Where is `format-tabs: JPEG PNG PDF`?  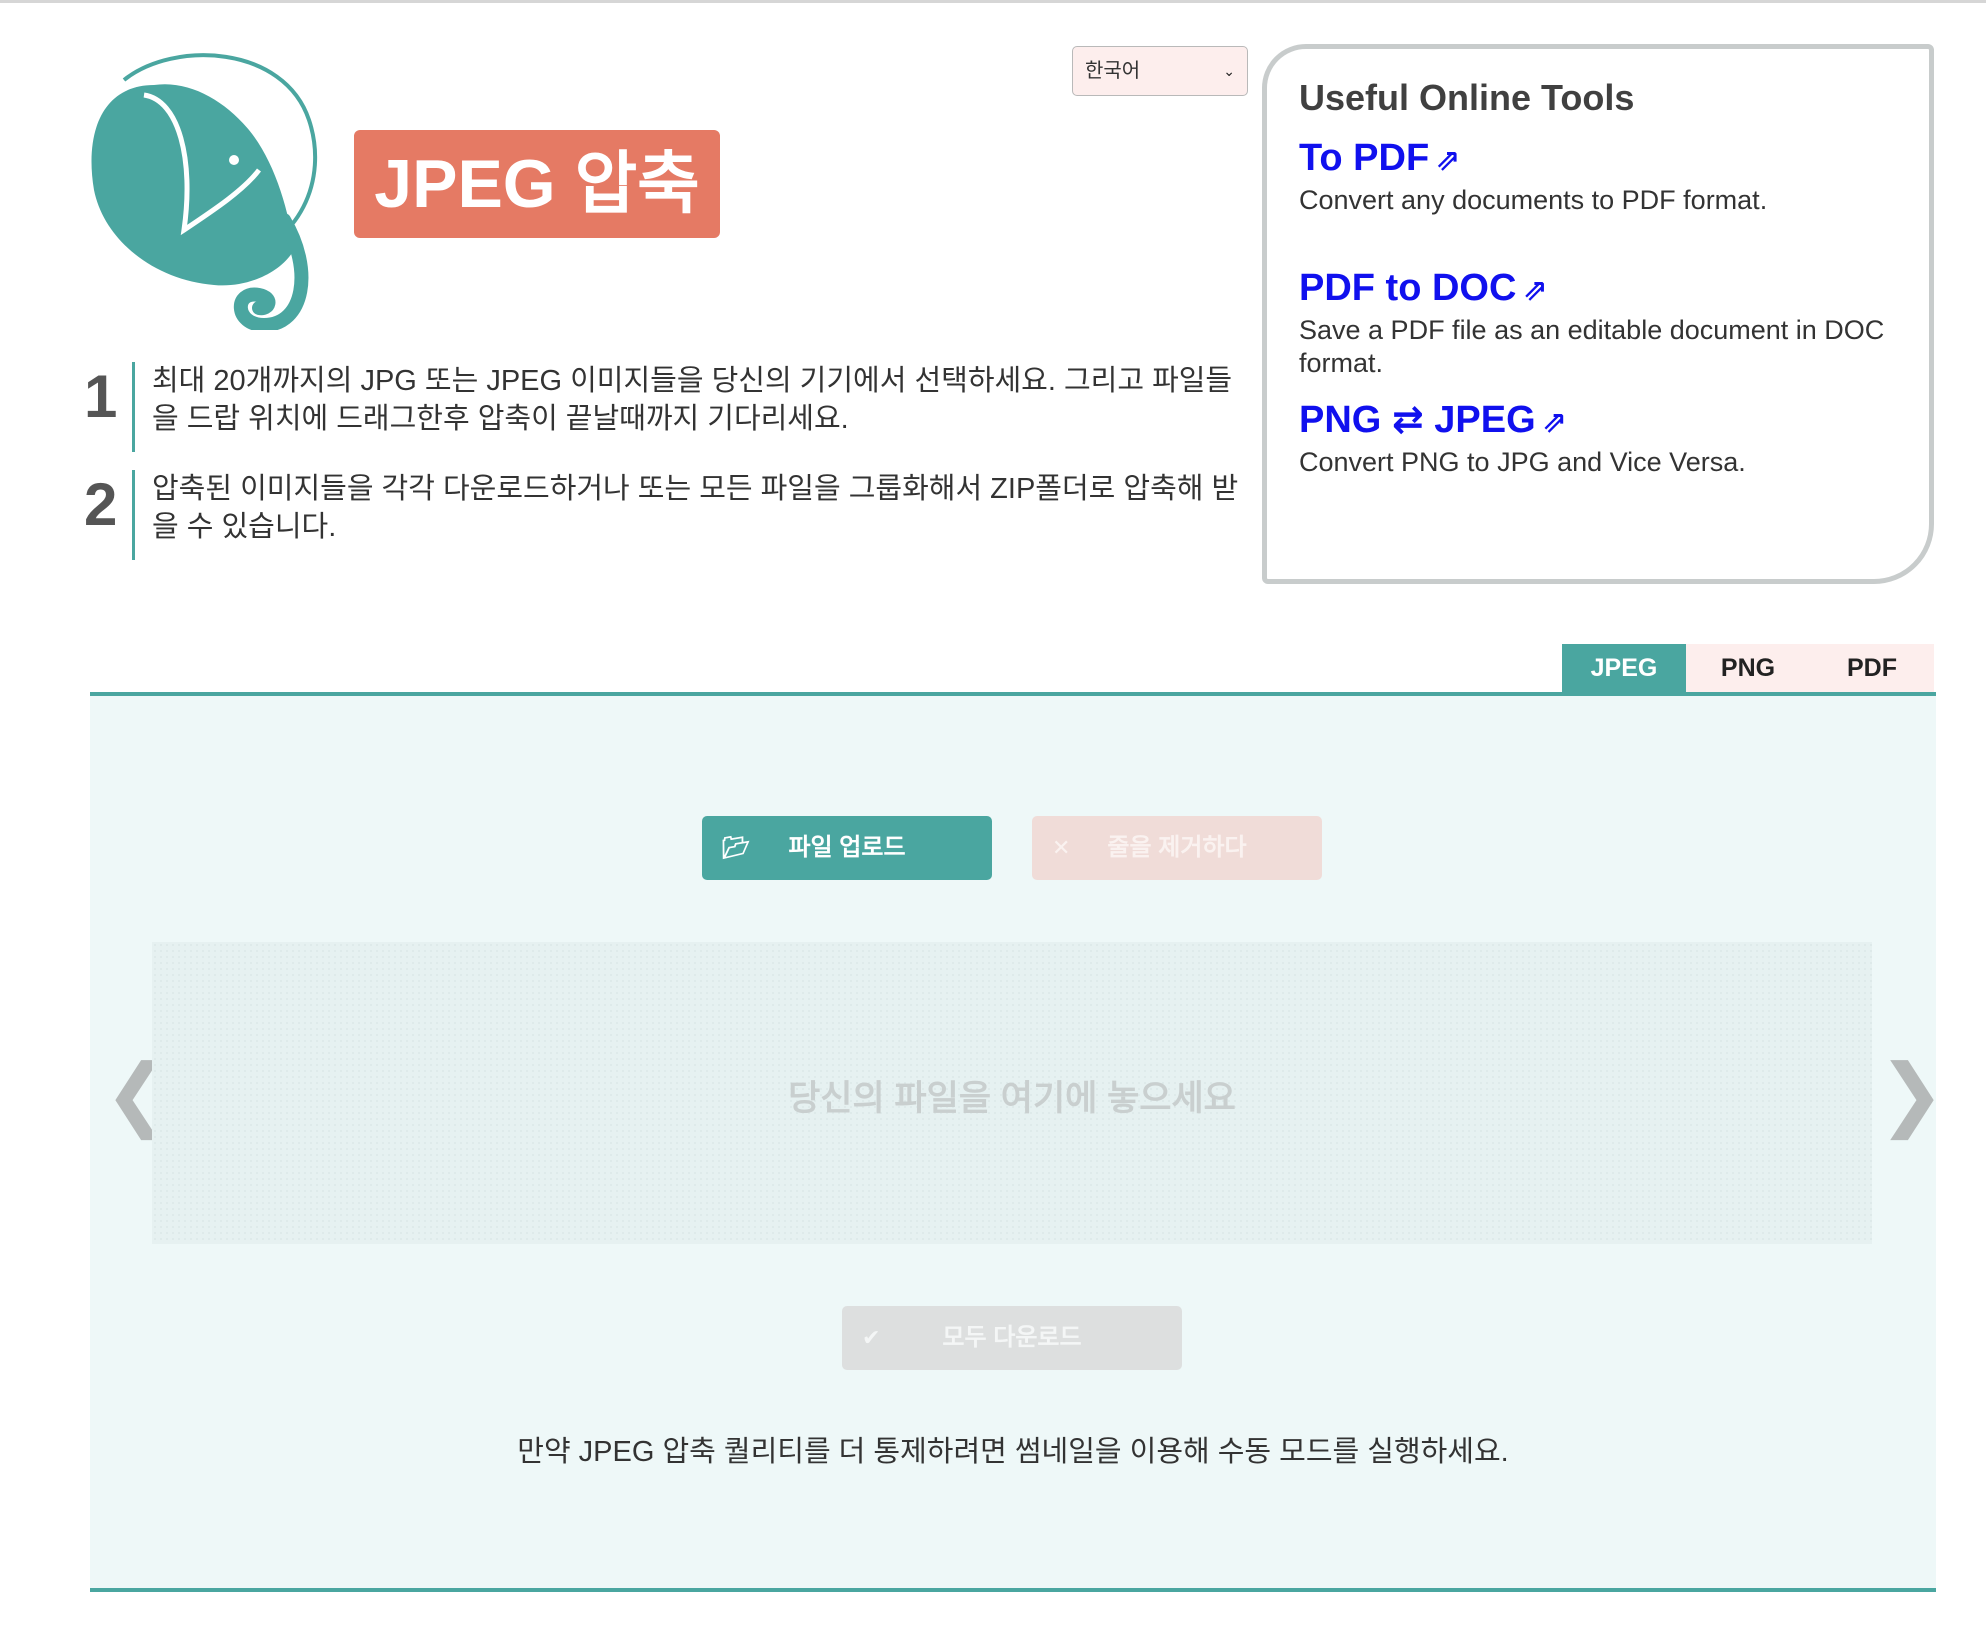
format-tabs: JPEG PNG PDF is located at coordinates (1748, 668).